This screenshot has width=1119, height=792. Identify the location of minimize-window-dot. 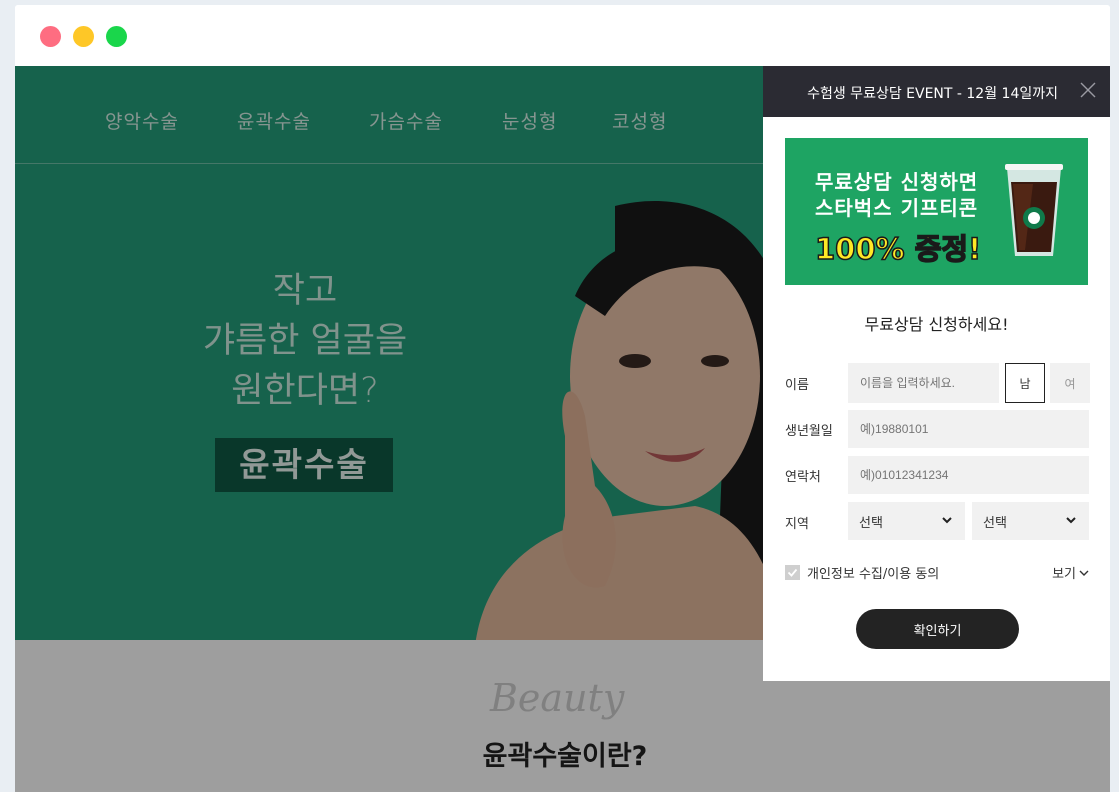
(83, 36).